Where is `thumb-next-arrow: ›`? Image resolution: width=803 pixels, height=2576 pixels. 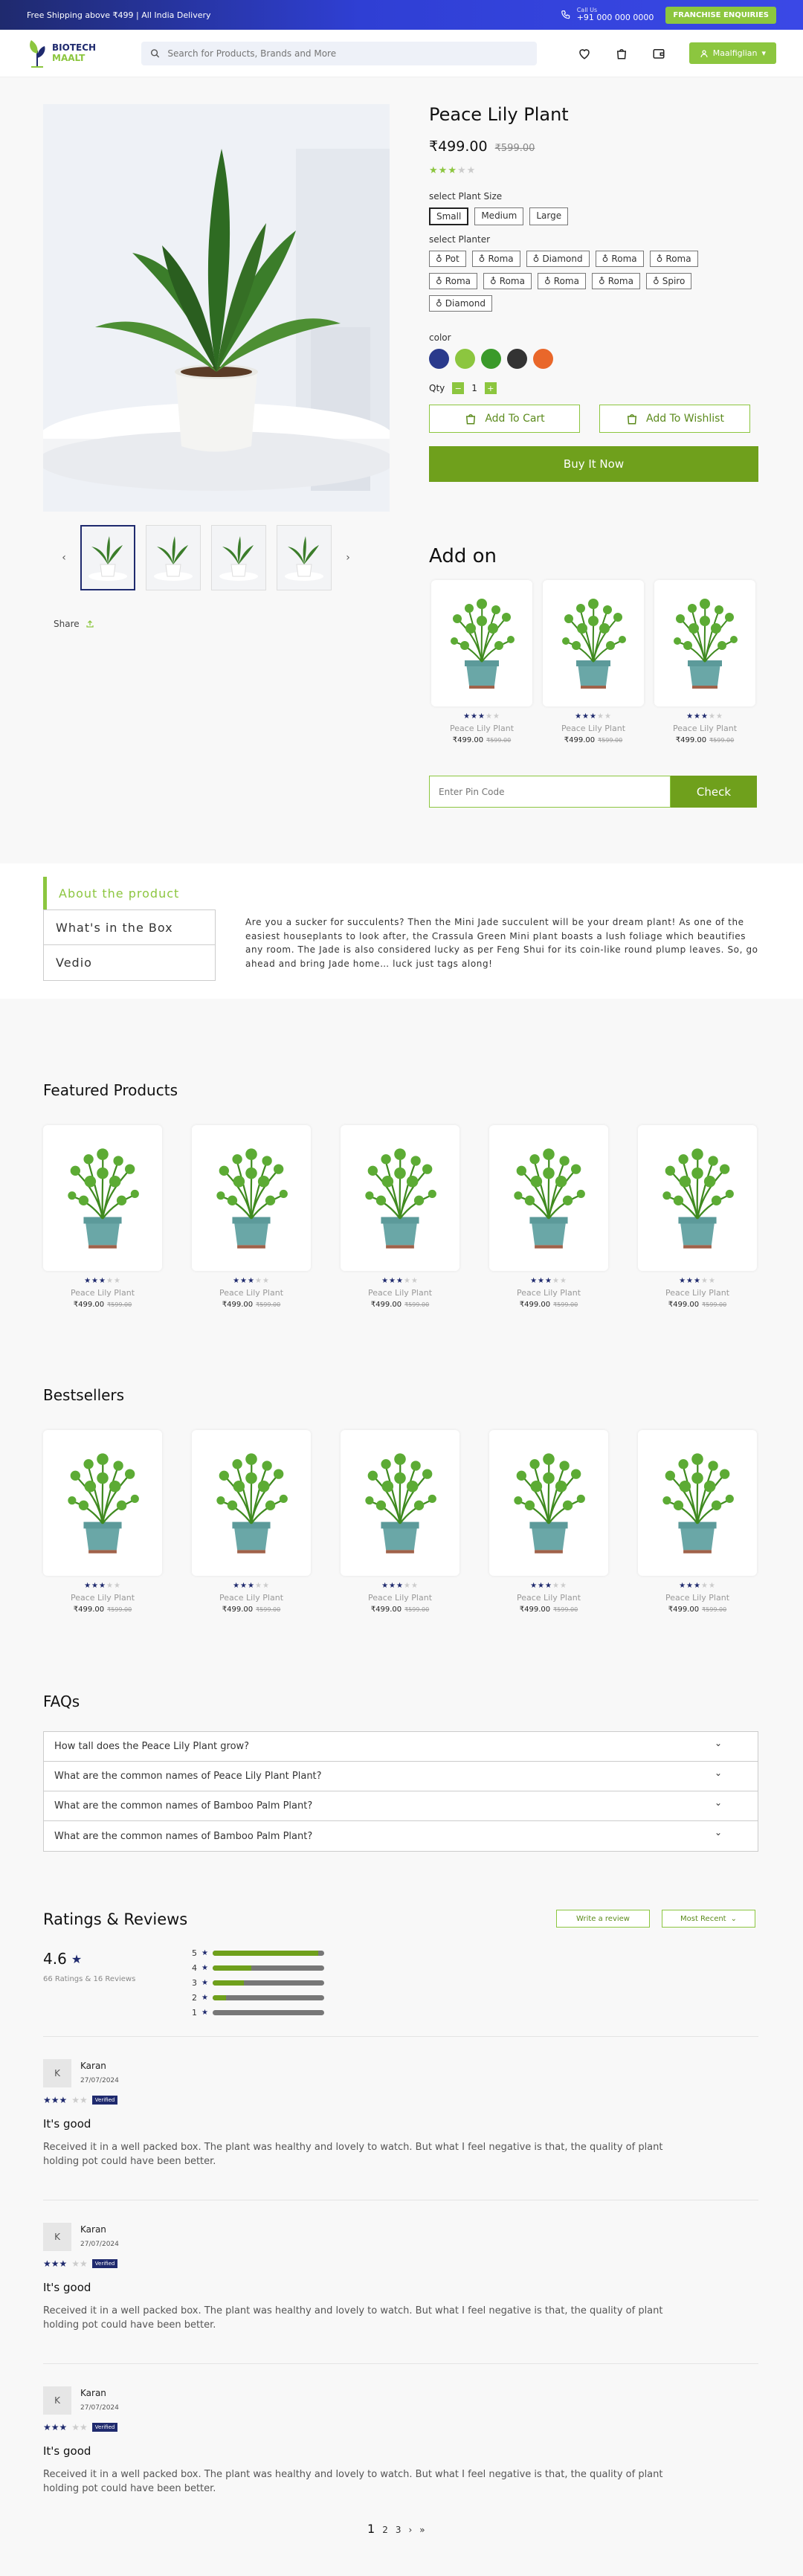
thumb-next-arrow: › is located at coordinates (348, 558).